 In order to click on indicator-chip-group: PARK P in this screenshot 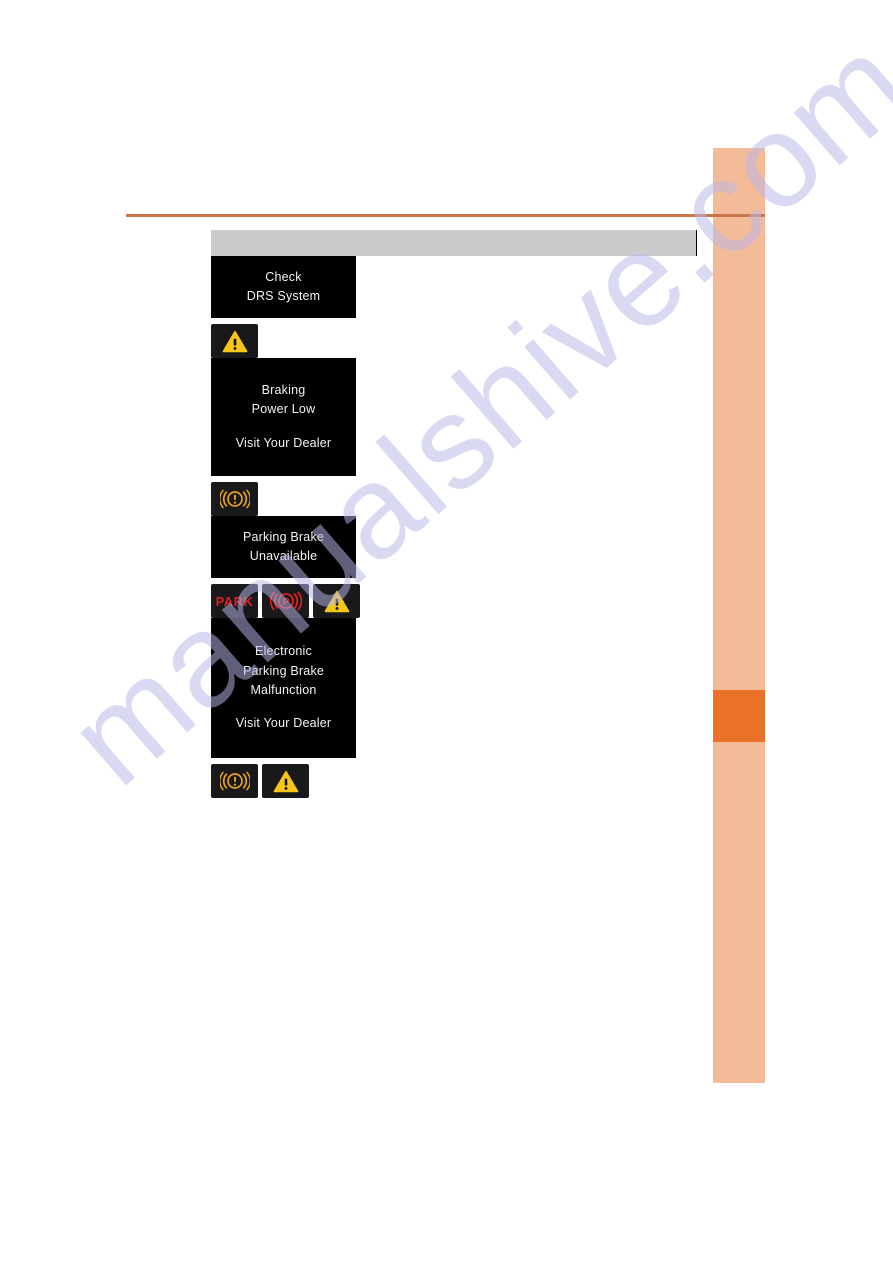, I will do `click(292, 601)`.